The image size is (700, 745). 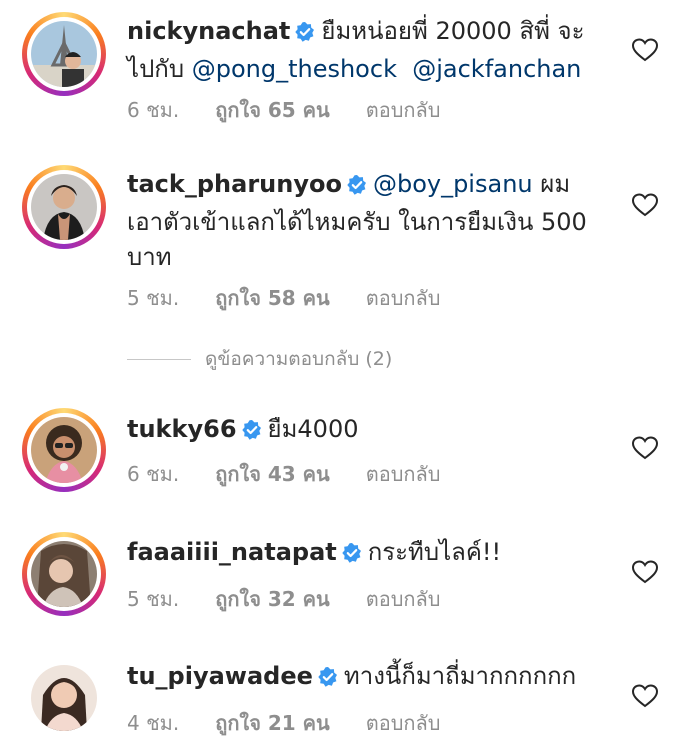 I want to click on comment-meta: 5 ชม. ถูกใจ 32 คน ตอบกลับ, so click(x=301, y=599).